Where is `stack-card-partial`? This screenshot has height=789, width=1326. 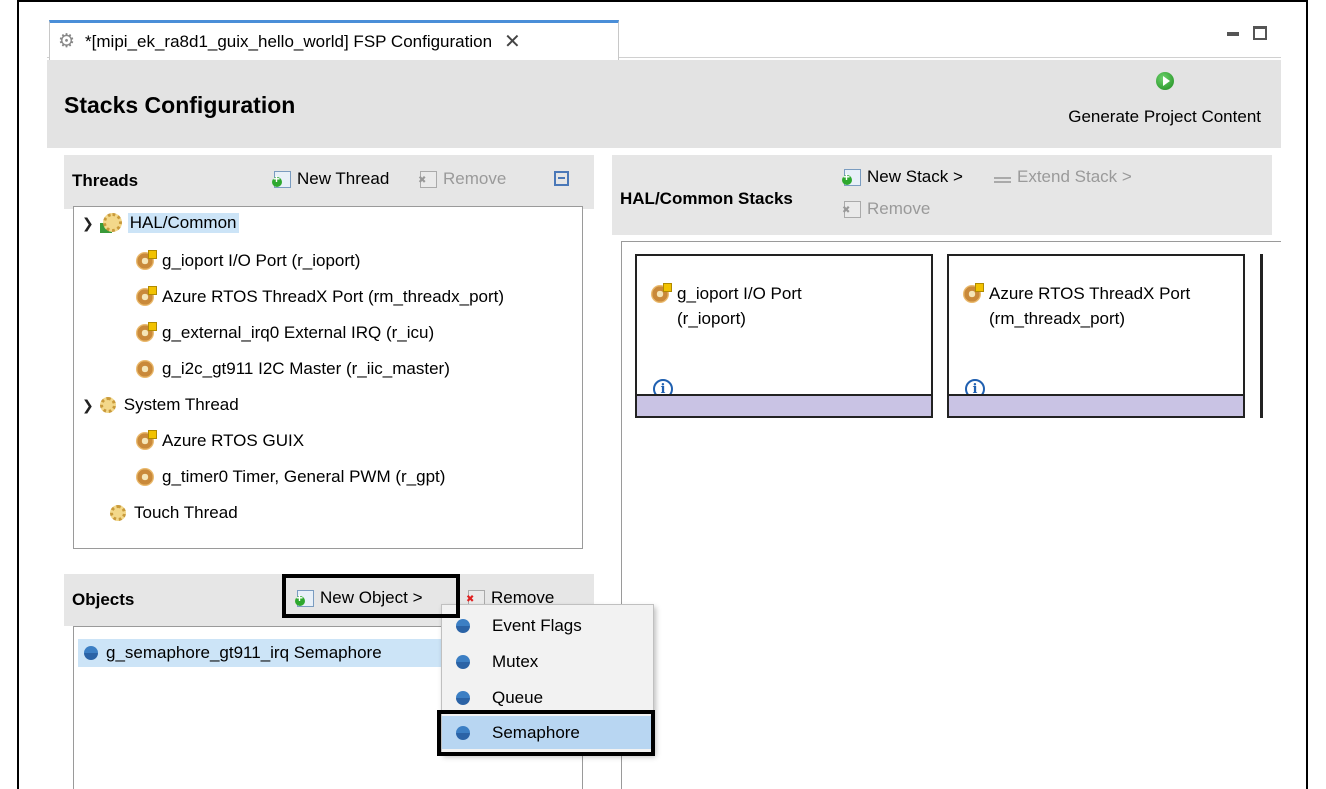 stack-card-partial is located at coordinates (1261, 336).